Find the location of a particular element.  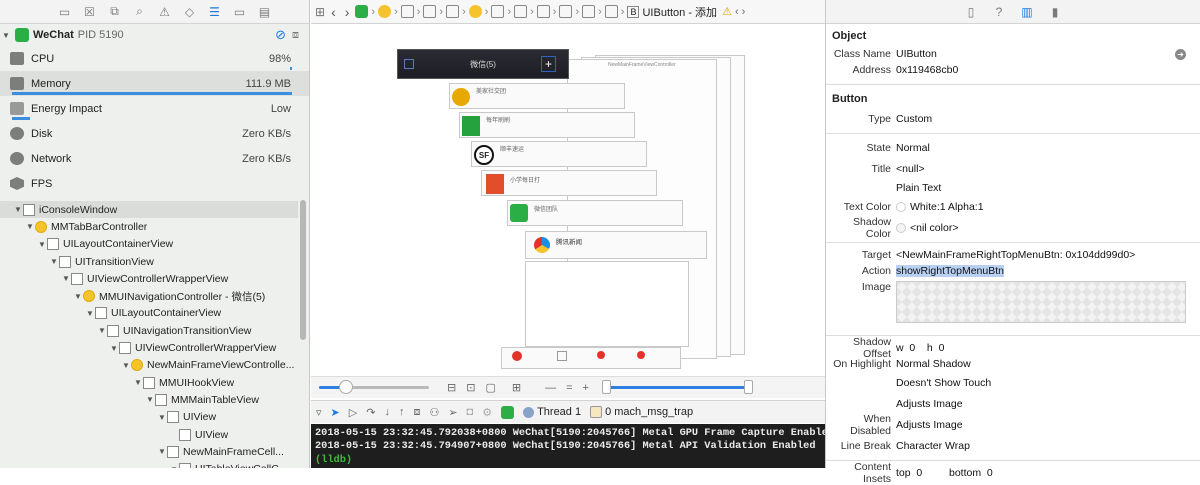

test-icon: ◇ is located at coordinates (189, 11).